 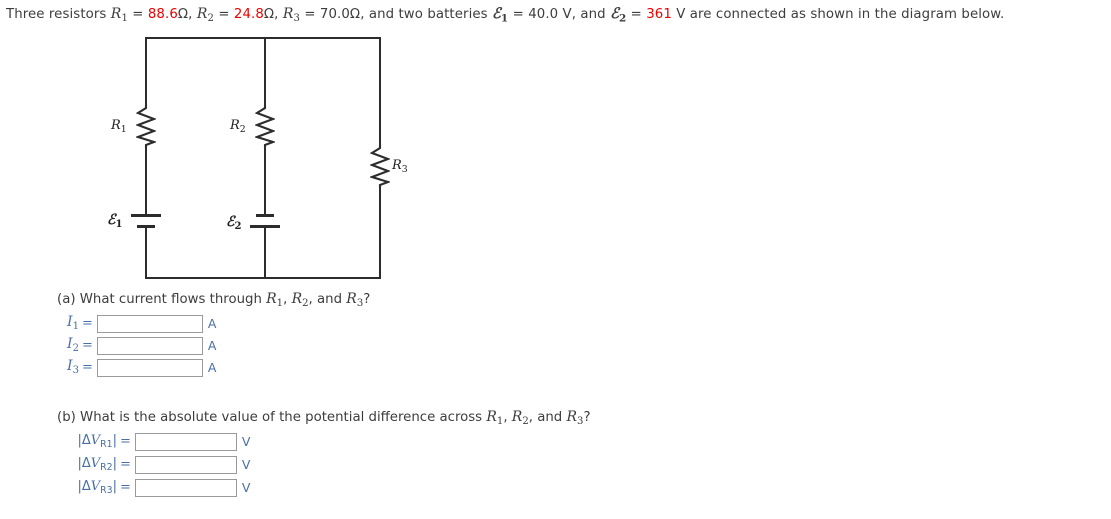 I want to click on r2-symbol: R2, so click(x=205, y=15).